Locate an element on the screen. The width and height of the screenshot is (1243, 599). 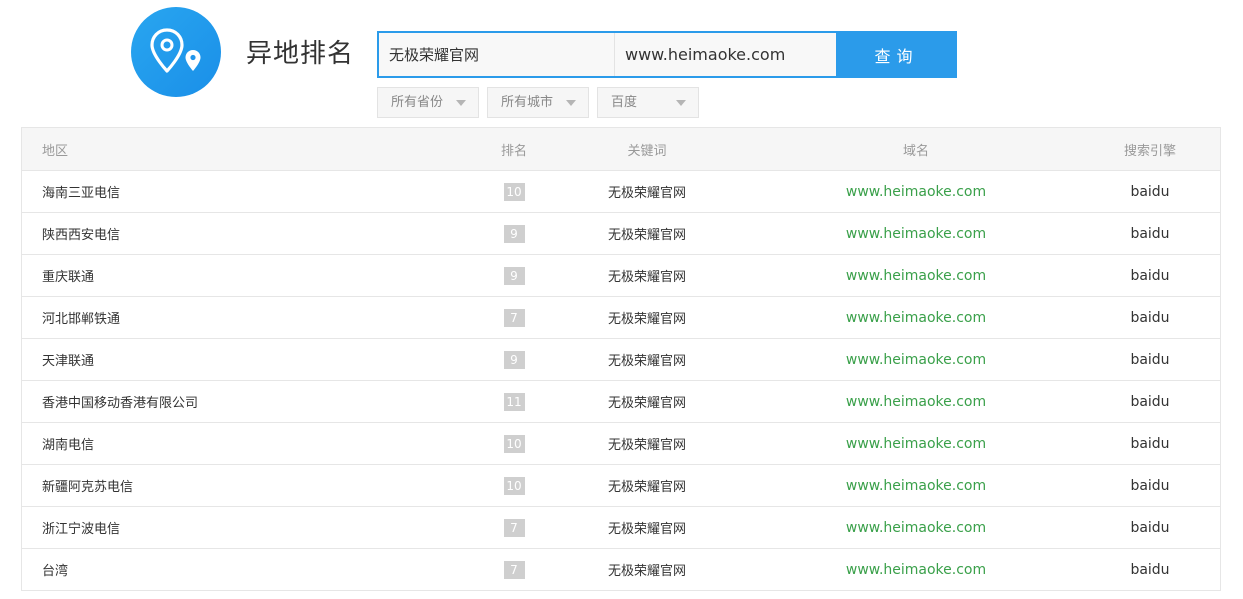
table-row: 海南三亚电信 10 无极荣耀官网 www.heimaoke.com baidu is located at coordinates (621, 192).